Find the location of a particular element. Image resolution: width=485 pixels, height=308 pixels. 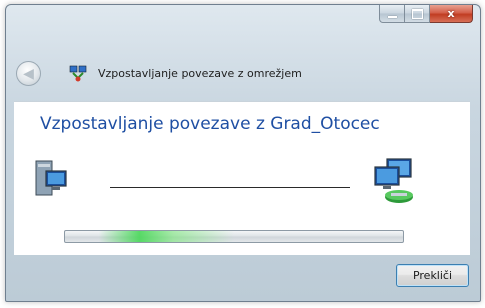

caption-buttons: x is located at coordinates (426, 14).